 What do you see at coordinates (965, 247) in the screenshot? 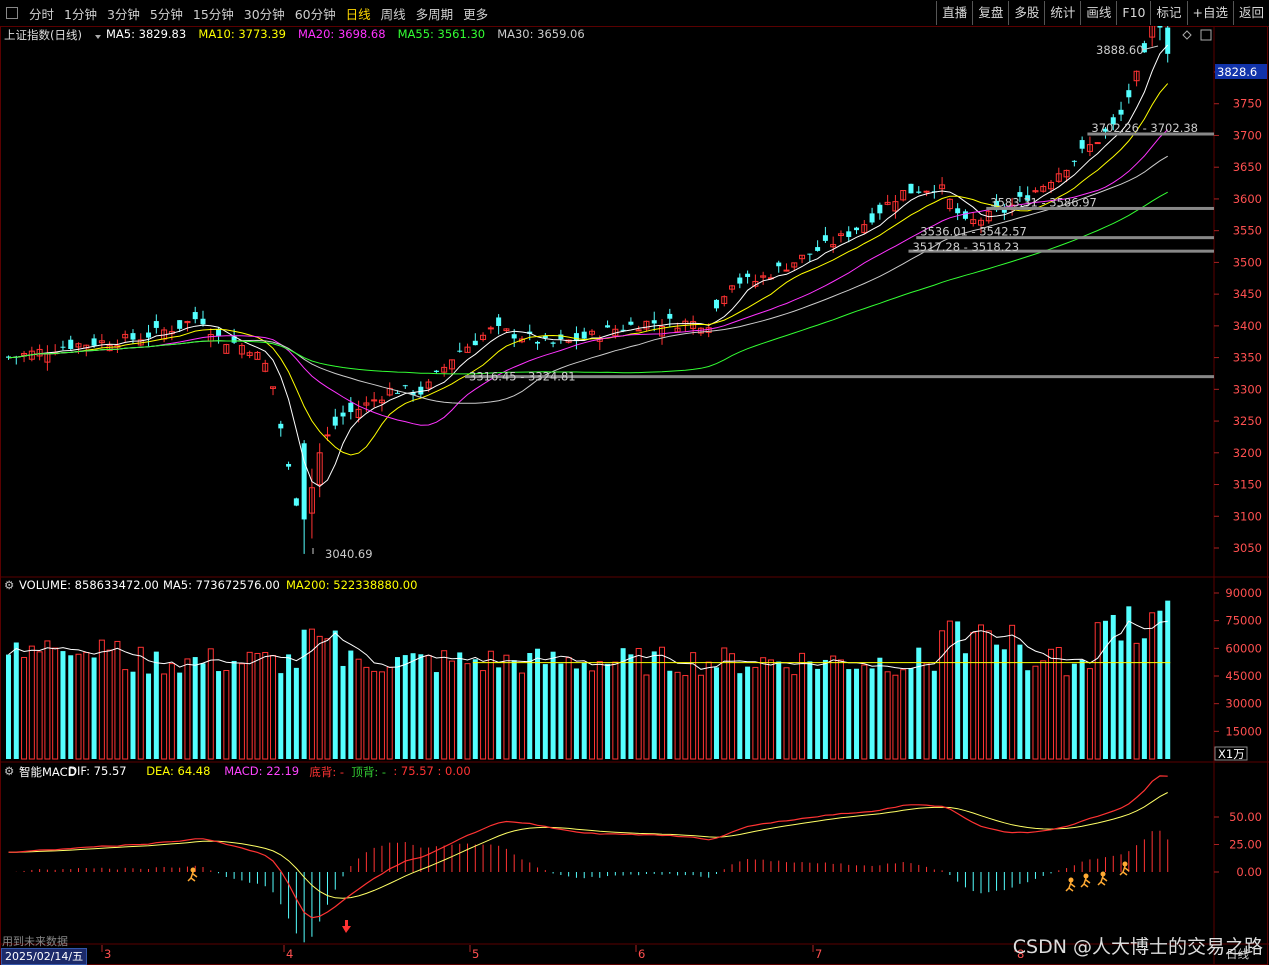
I see `gap-label: 3517.28 - 3518.23` at bounding box center [965, 247].